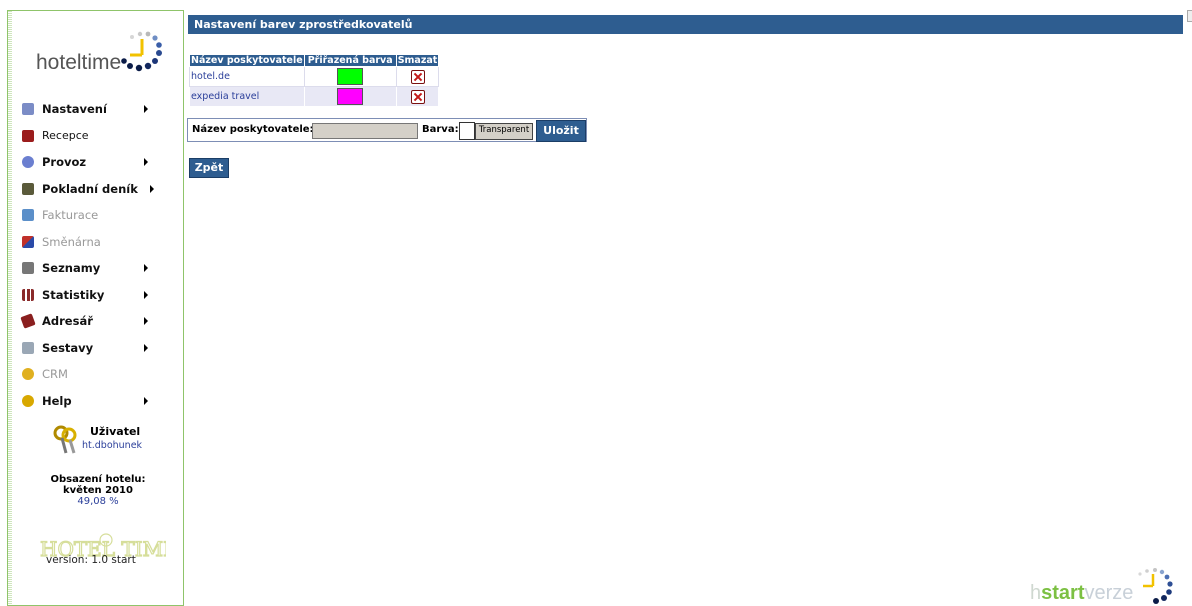  I want to click on sidebar-stripe, so click(10, 308).